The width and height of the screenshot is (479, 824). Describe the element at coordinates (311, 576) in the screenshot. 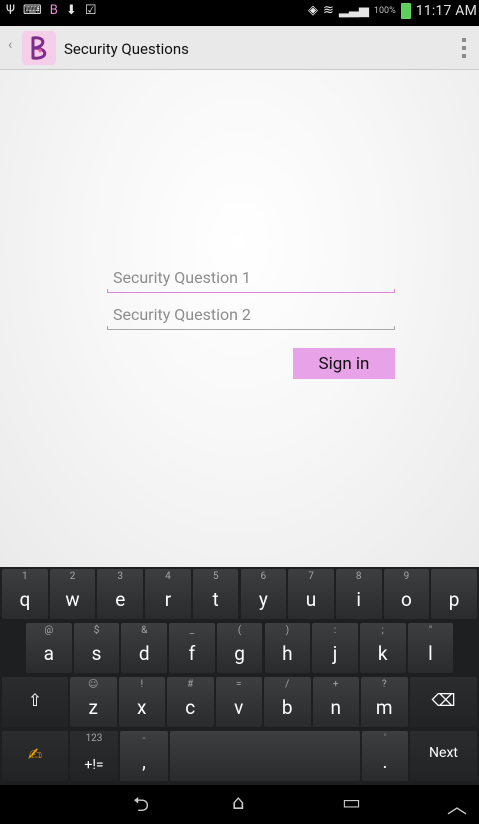

I see `key-hint: 7` at that location.